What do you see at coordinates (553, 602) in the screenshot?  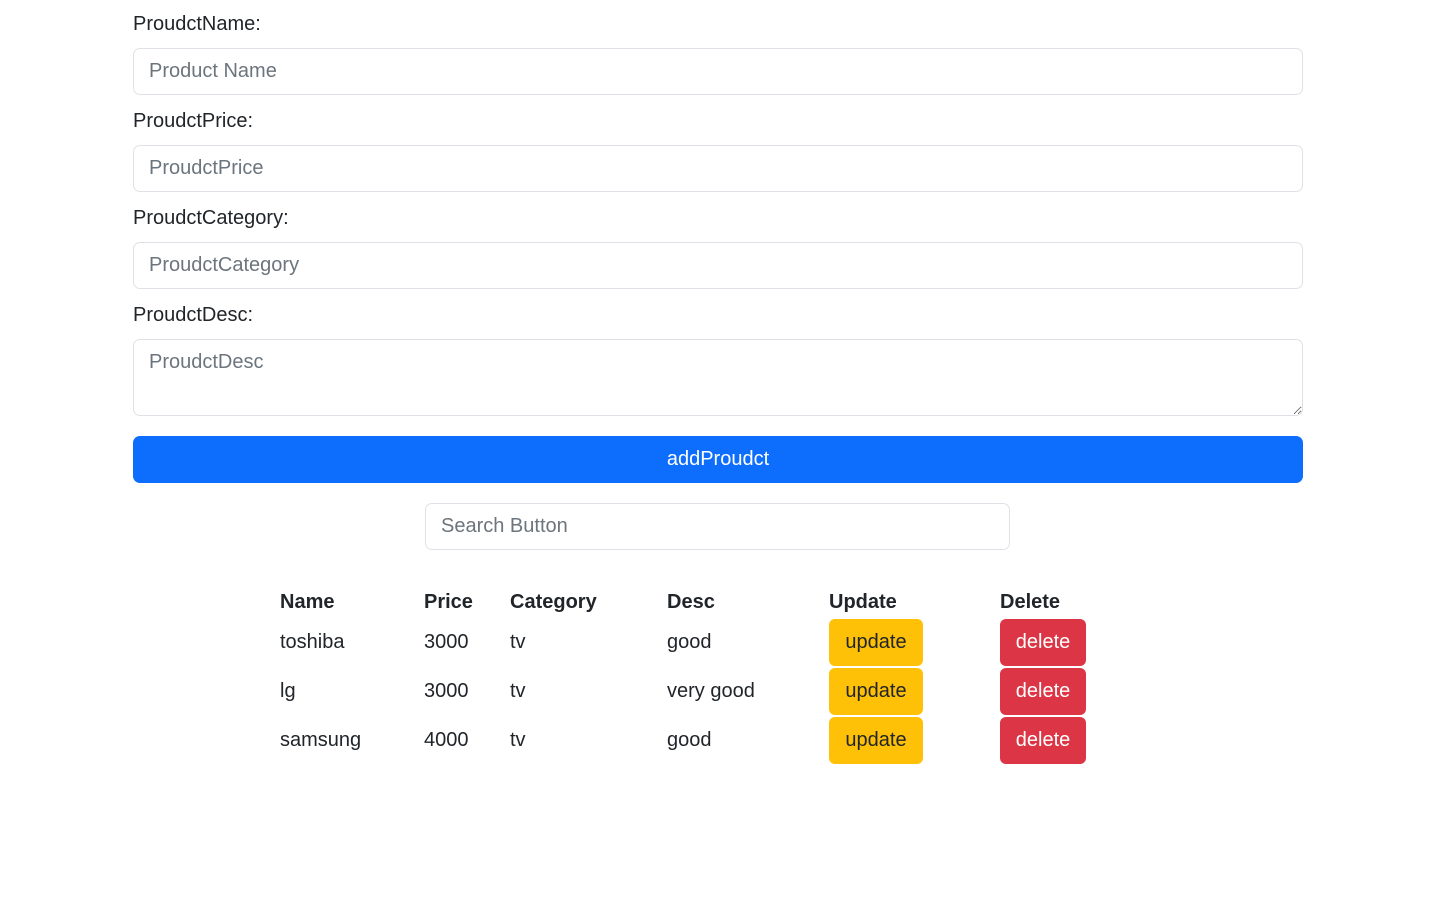 I see `header-category: Category` at bounding box center [553, 602].